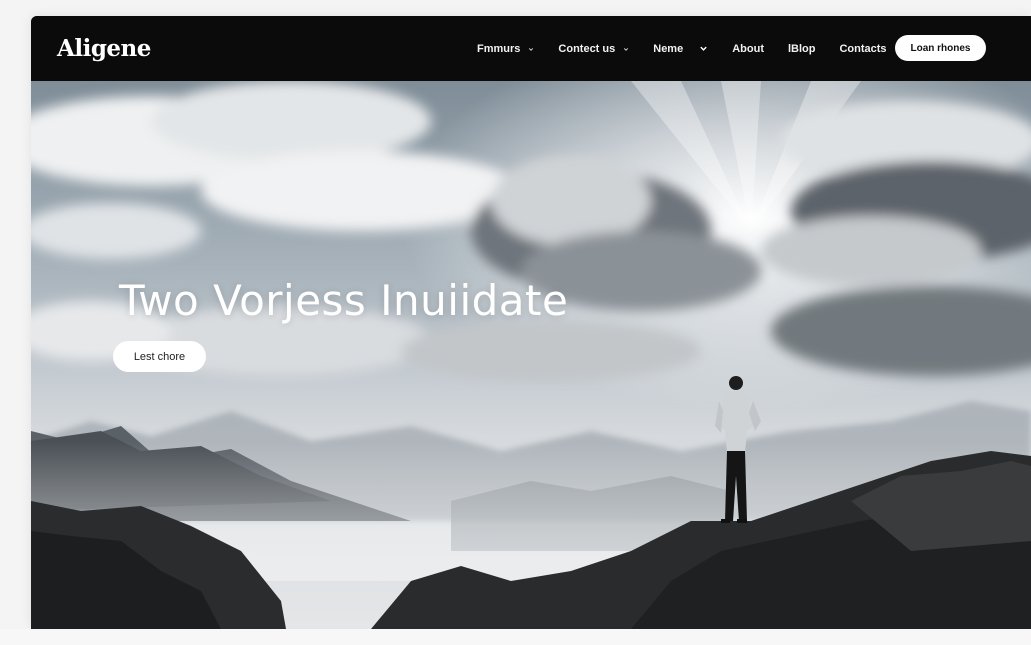  I want to click on nav-cta-button: Loan rhones, so click(940, 48).